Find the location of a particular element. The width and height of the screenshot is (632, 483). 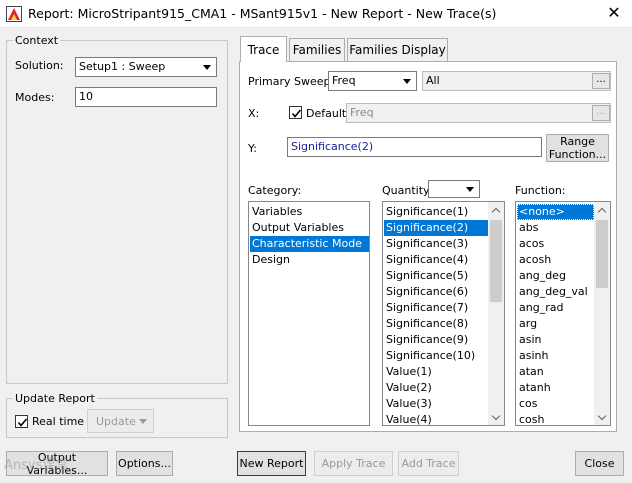

quantity-list-item: Significance(5) is located at coordinates (436, 276).